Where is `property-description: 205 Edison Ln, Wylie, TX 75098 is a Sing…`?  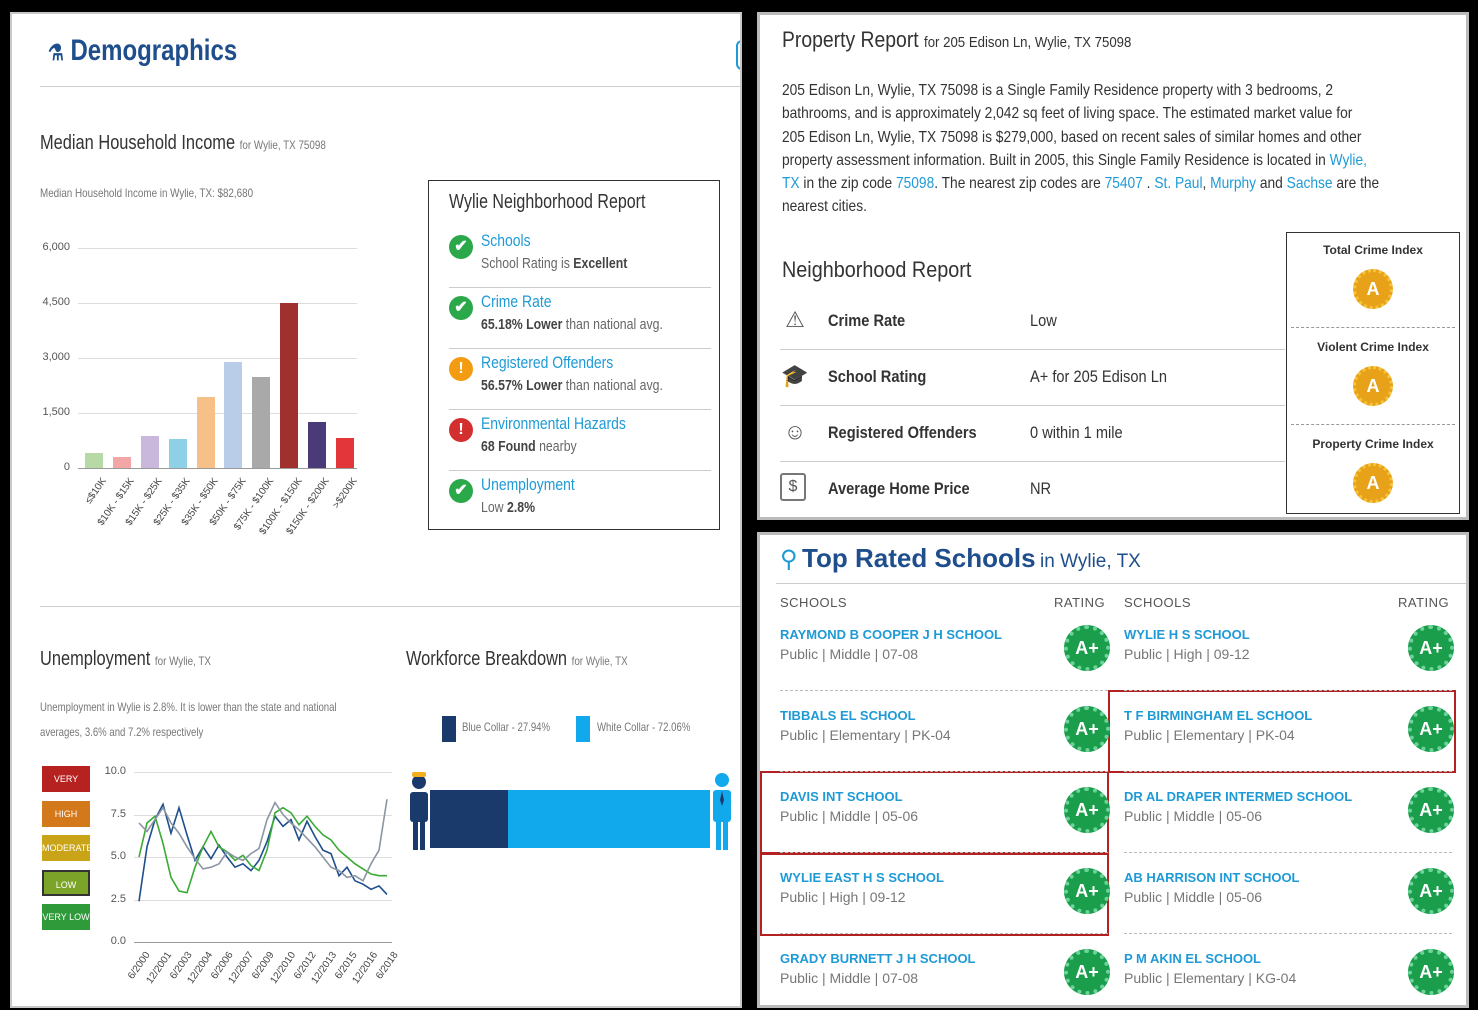 property-description: 205 Edison Ln, Wylie, TX 75098 is a Sing… is located at coordinates (1109, 149).